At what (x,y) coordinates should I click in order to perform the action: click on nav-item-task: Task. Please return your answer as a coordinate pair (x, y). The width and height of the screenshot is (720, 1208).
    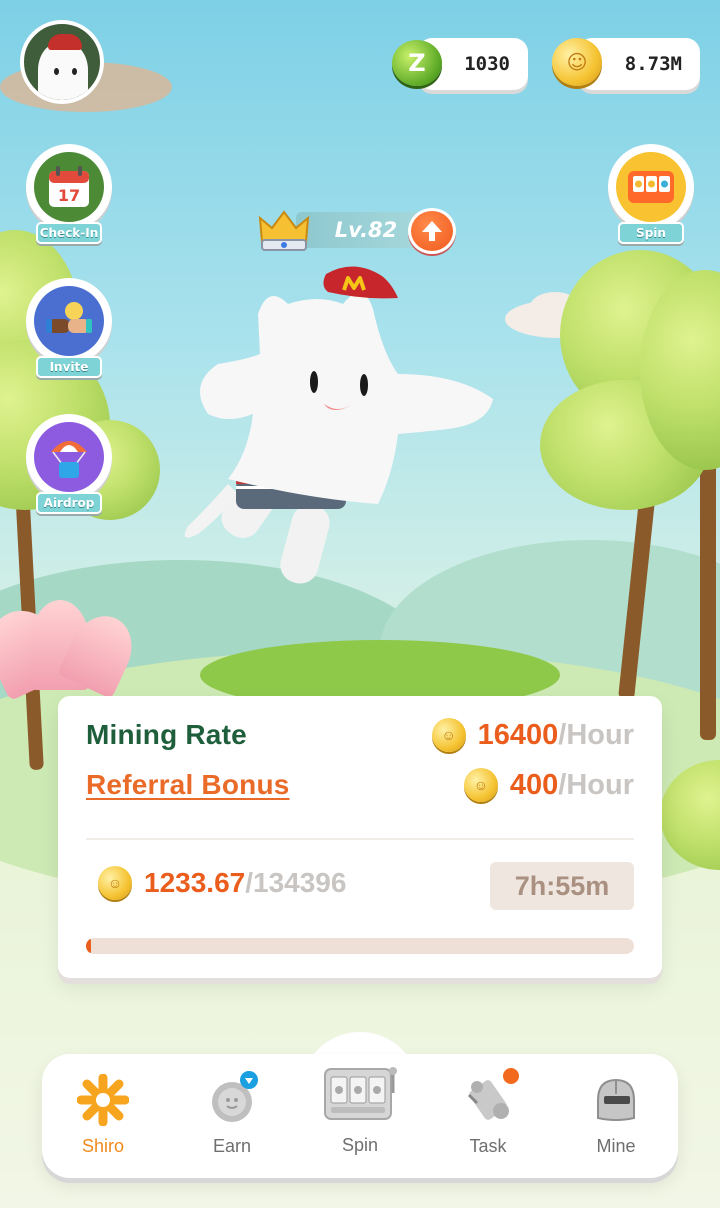
    Looking at the image, I should click on (488, 1118).